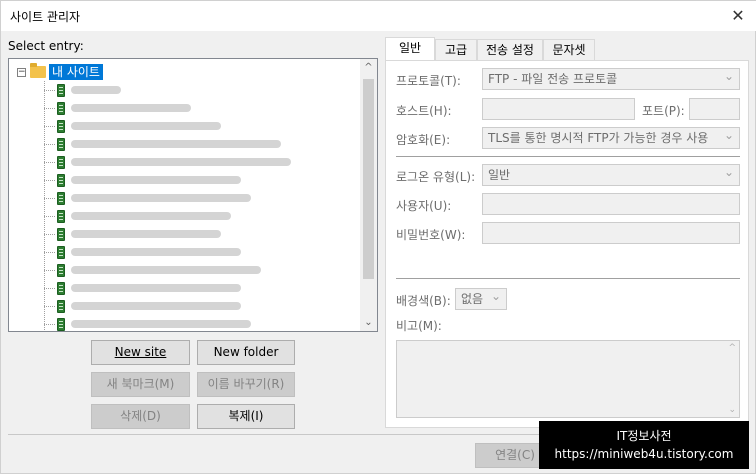 This screenshot has height=474, width=756. I want to click on watermark: IT정보사전 https://miniweb4u.tistory.com, so click(644, 445).